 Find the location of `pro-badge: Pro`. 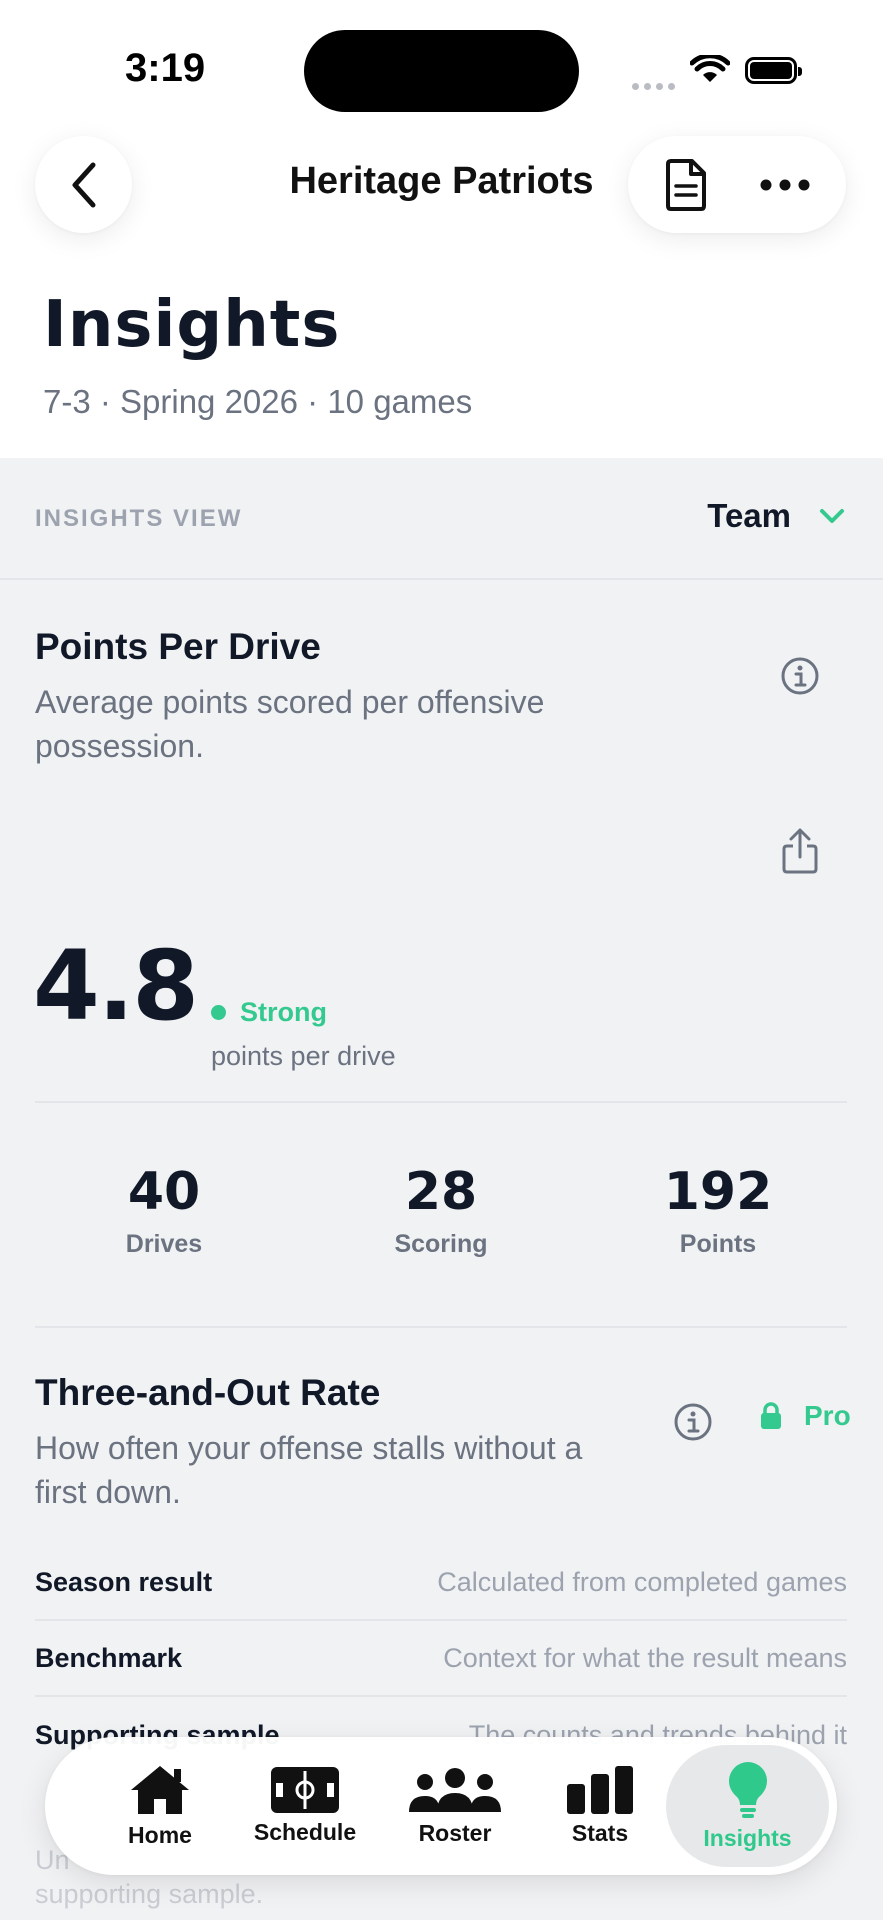

pro-badge: Pro is located at coordinates (805, 1416).